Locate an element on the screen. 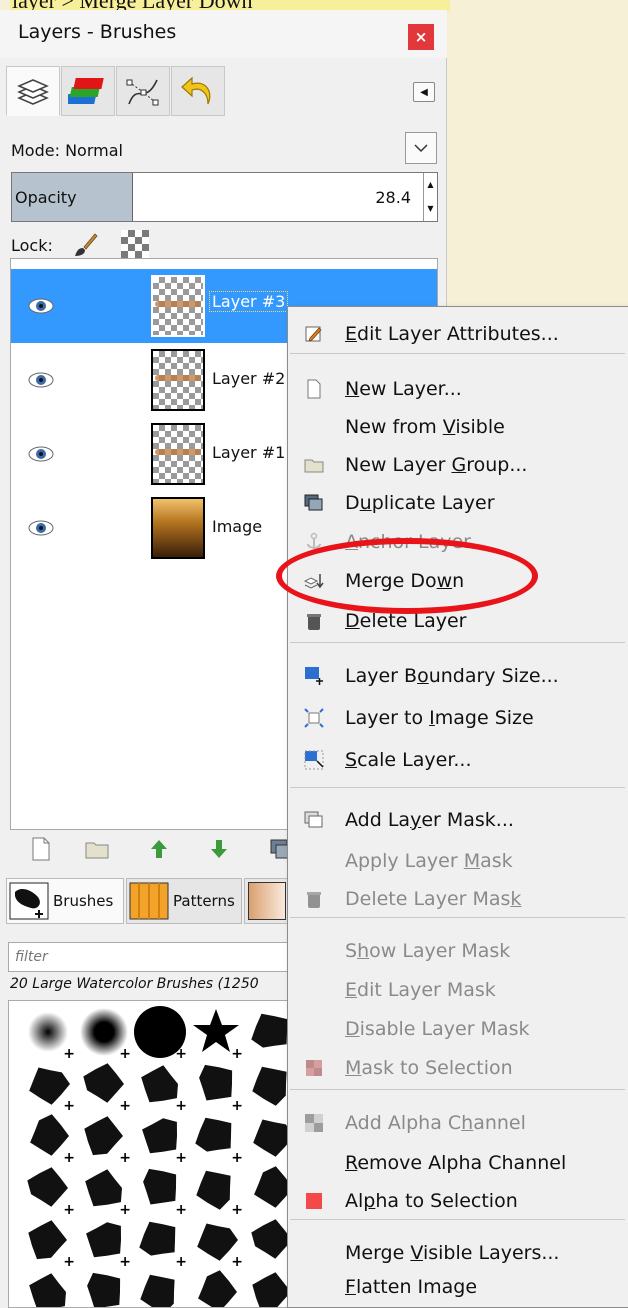  new-layer-group-icon is located at coordinates (97, 849).